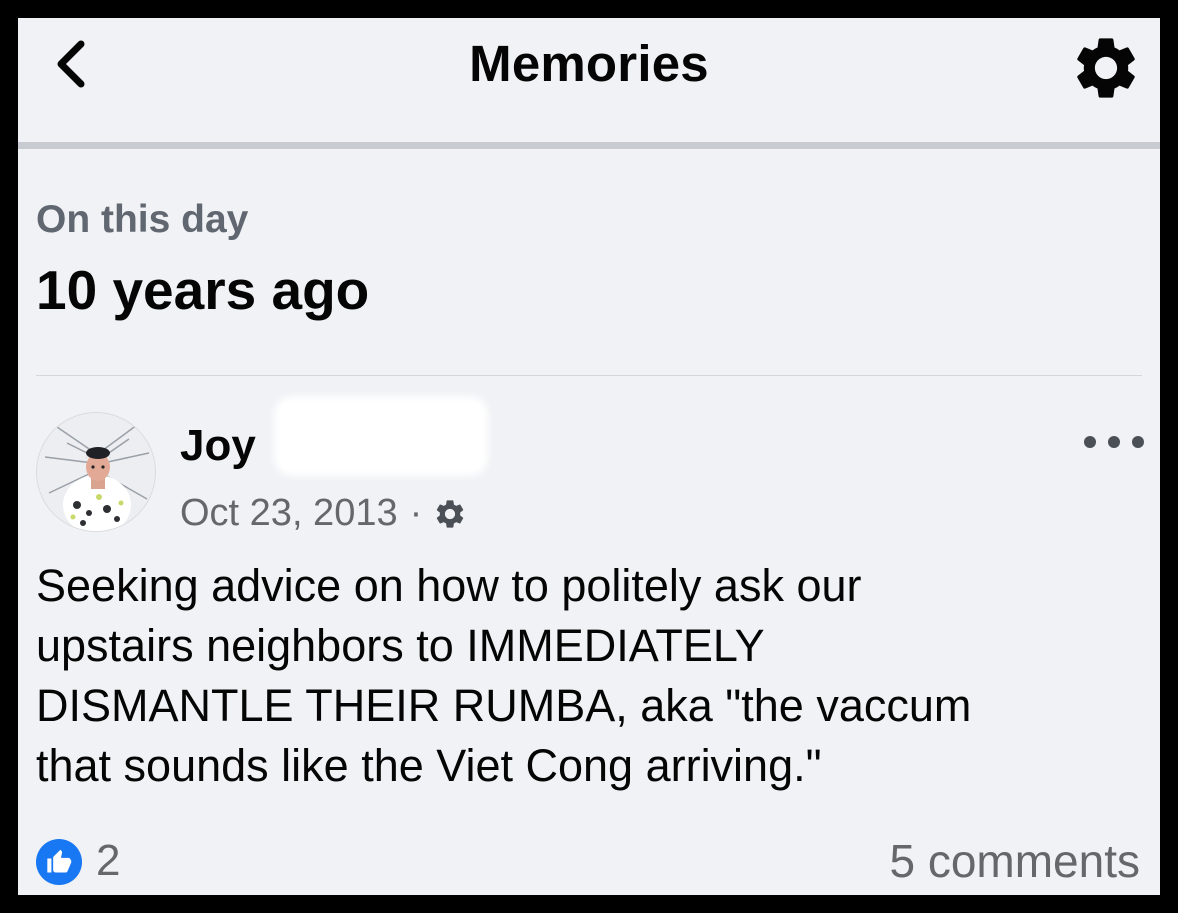  Describe the element at coordinates (589, 63) in the screenshot. I see `page-title: Memories` at that location.